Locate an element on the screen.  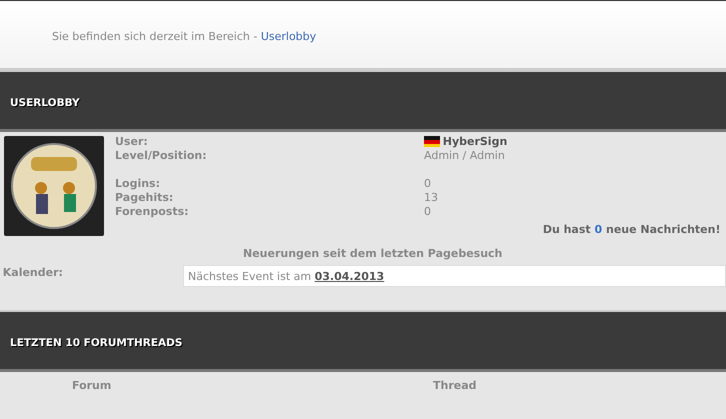
column-header: Thread is located at coordinates (455, 386).